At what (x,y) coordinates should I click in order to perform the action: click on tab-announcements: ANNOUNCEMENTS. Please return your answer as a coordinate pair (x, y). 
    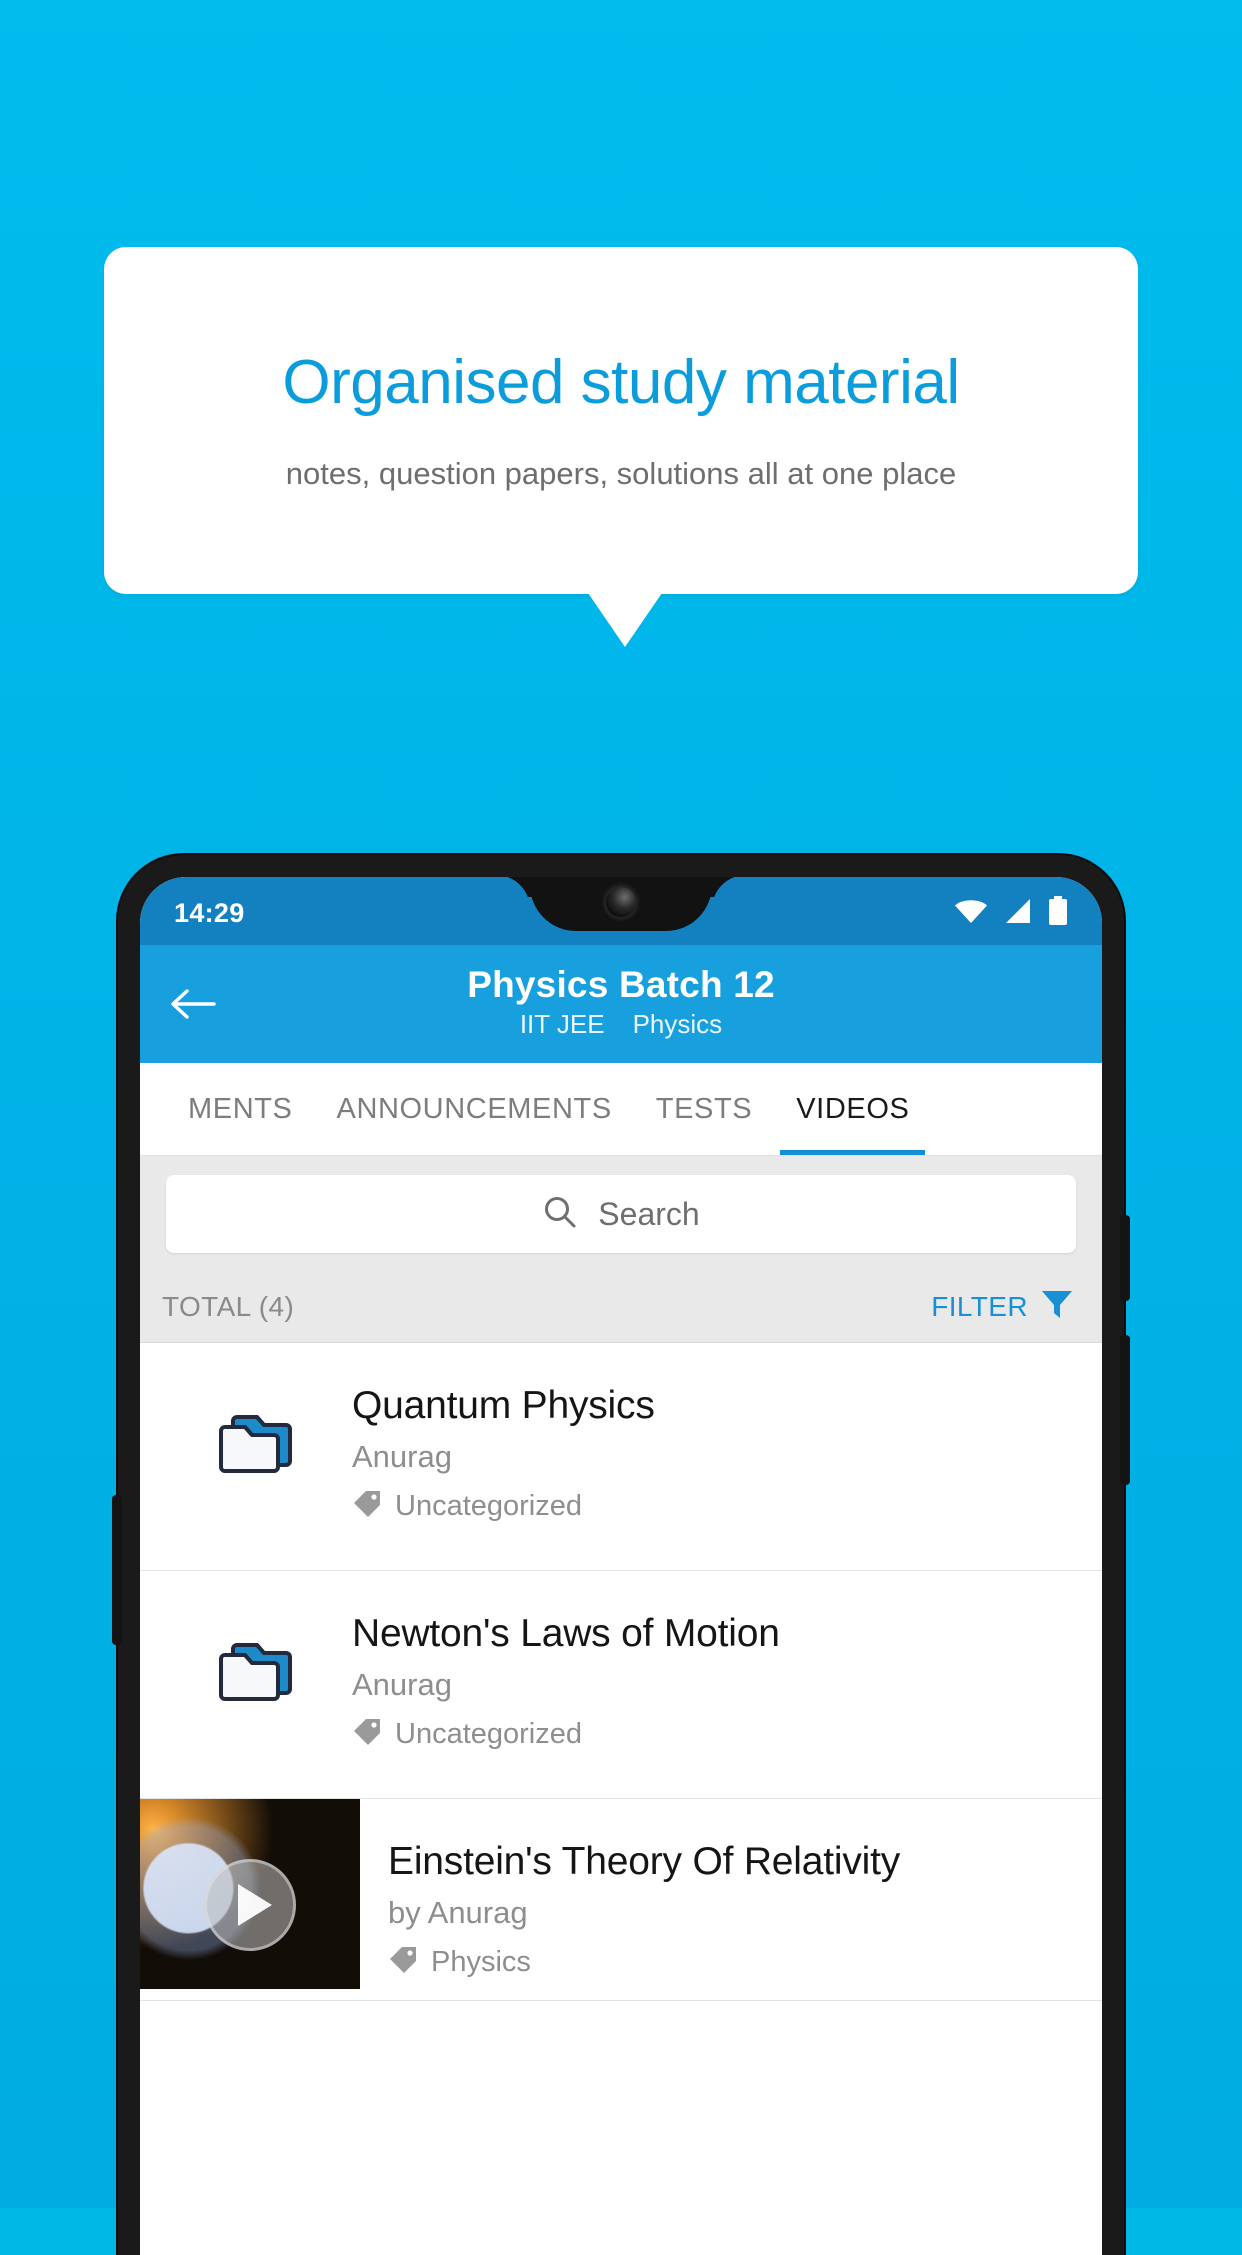
    Looking at the image, I should click on (474, 1109).